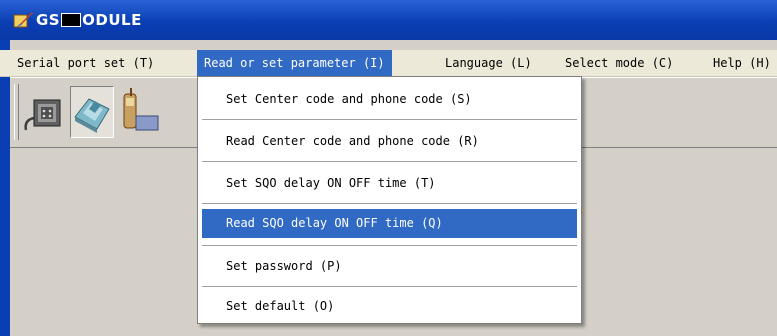 The height and width of the screenshot is (336, 777). What do you see at coordinates (741, 63) in the screenshot?
I see `menu-help: Help (H)` at bounding box center [741, 63].